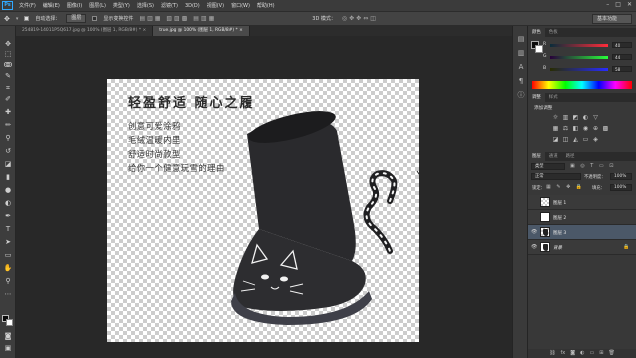 Image resolution: width=636 pixels, height=358 pixels. What do you see at coordinates (575, 128) in the screenshot?
I see `bw-adjust-icon: ◧` at bounding box center [575, 128].